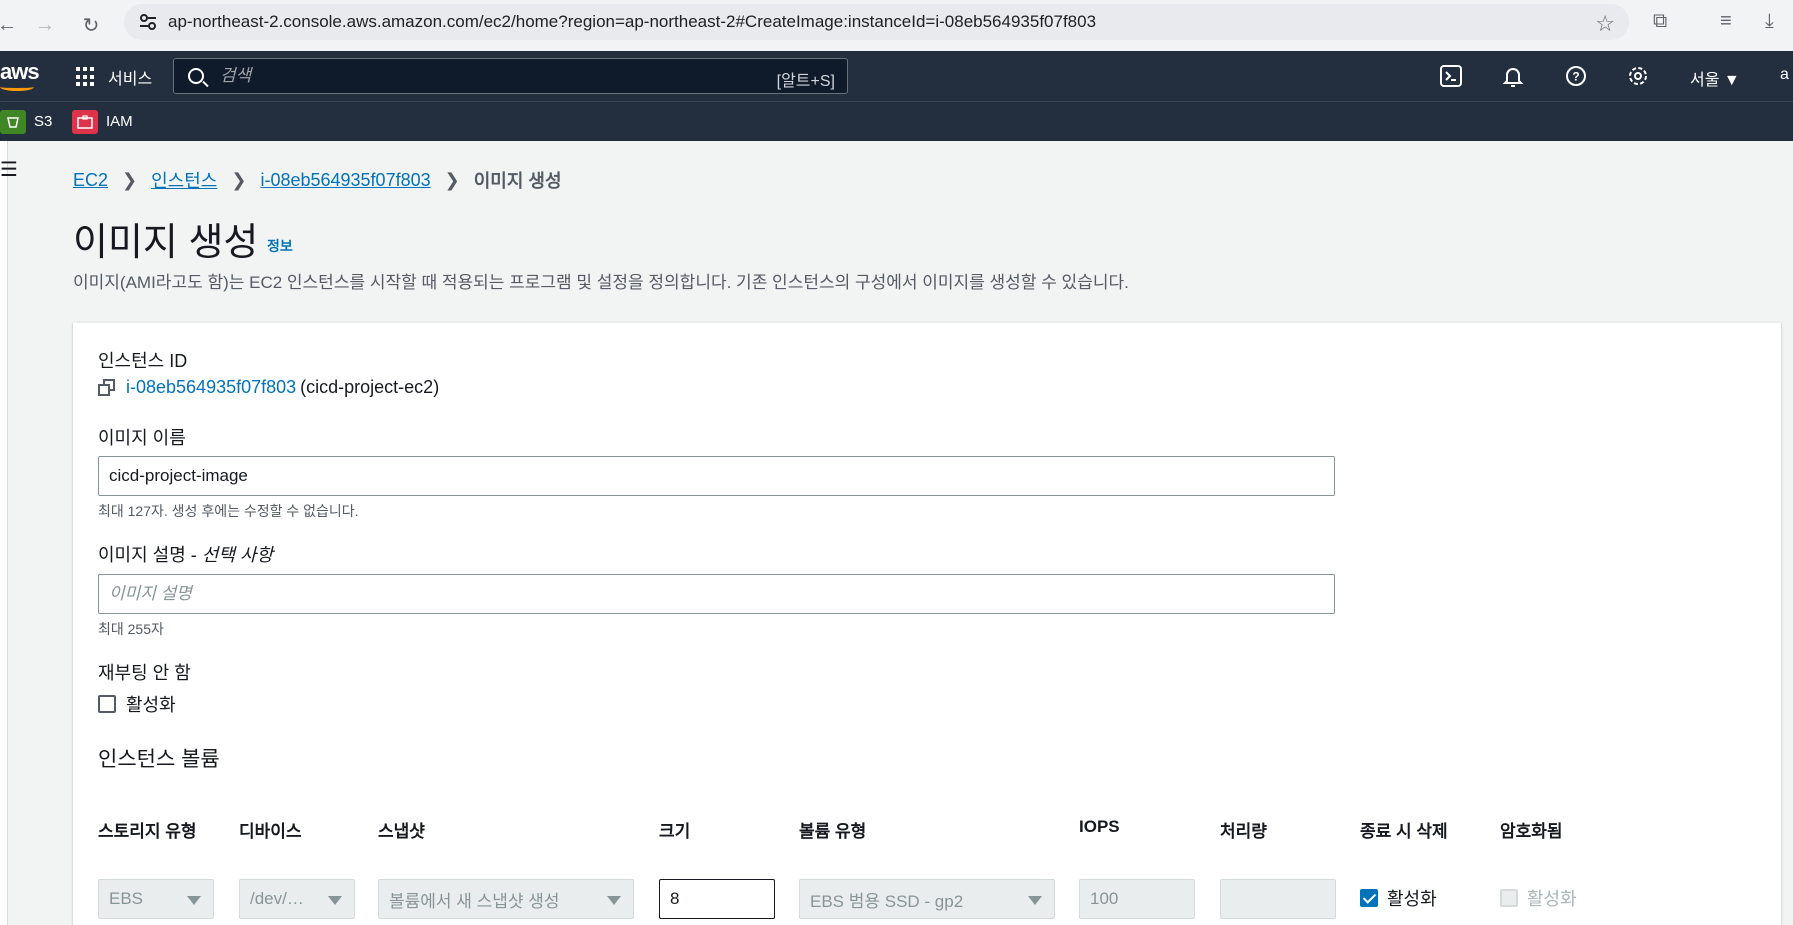 This screenshot has width=1793, height=925. What do you see at coordinates (102, 121) in the screenshot?
I see `favorite-iam: IAM` at bounding box center [102, 121].